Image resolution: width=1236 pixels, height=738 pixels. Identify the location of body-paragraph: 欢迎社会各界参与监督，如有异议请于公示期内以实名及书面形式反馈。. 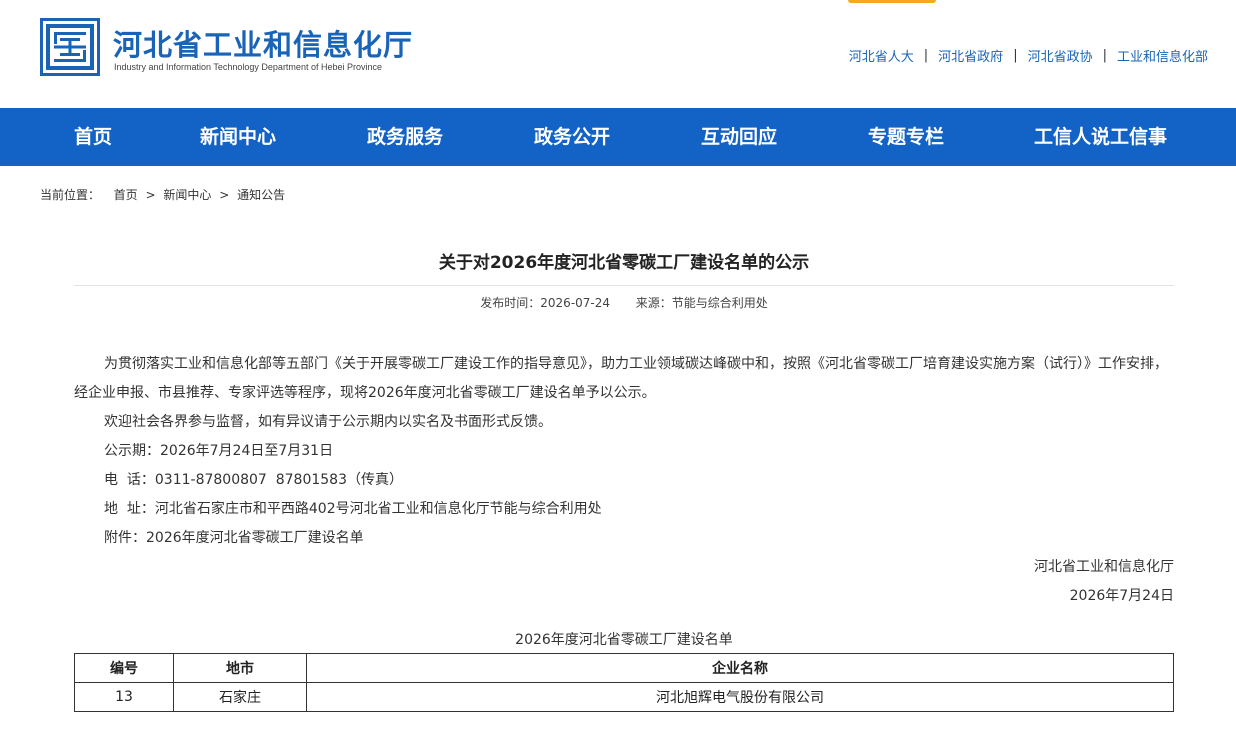
(328, 422).